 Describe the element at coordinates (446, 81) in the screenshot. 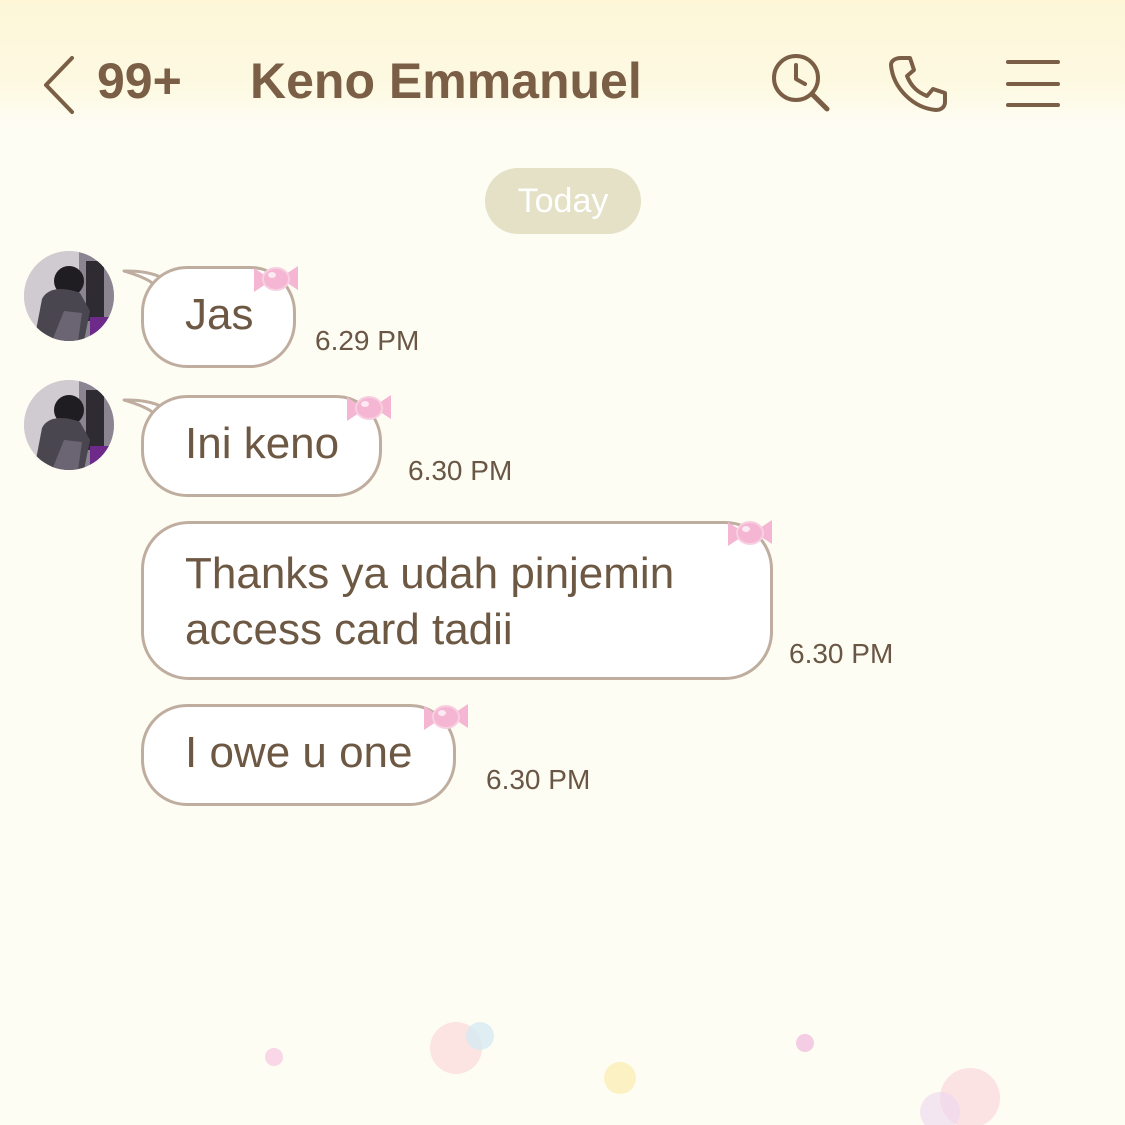

I see `contact-name: Keno Emmanuel` at that location.